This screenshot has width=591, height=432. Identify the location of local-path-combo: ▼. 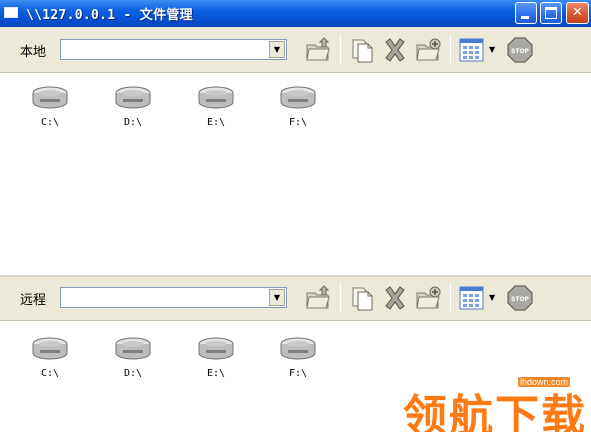
(173, 49).